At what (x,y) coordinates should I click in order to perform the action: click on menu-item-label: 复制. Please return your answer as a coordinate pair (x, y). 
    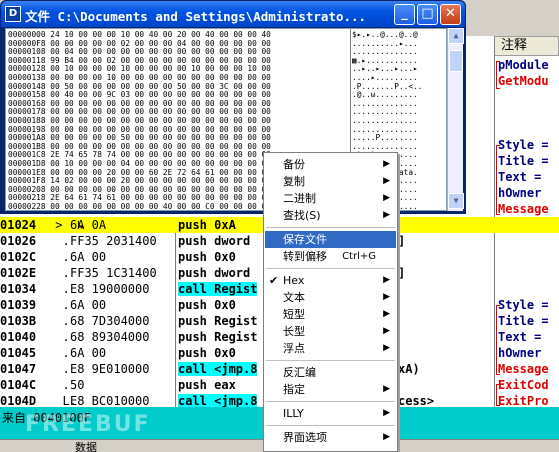
    Looking at the image, I should click on (294, 181).